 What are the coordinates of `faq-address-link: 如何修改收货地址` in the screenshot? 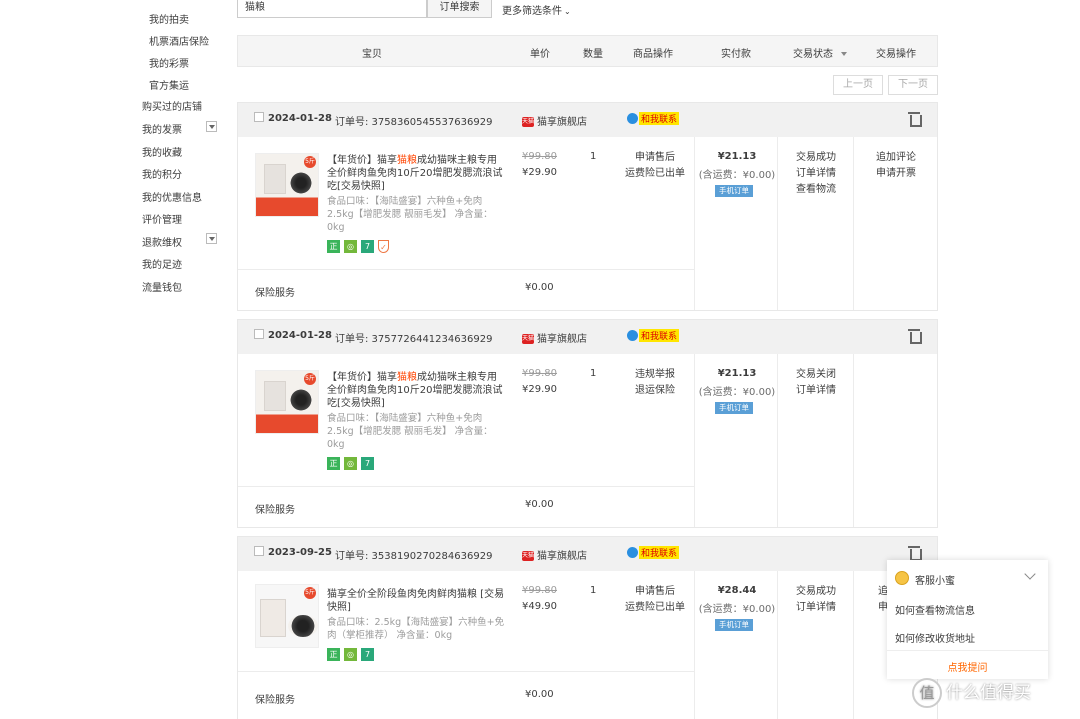 It's located at (935, 637).